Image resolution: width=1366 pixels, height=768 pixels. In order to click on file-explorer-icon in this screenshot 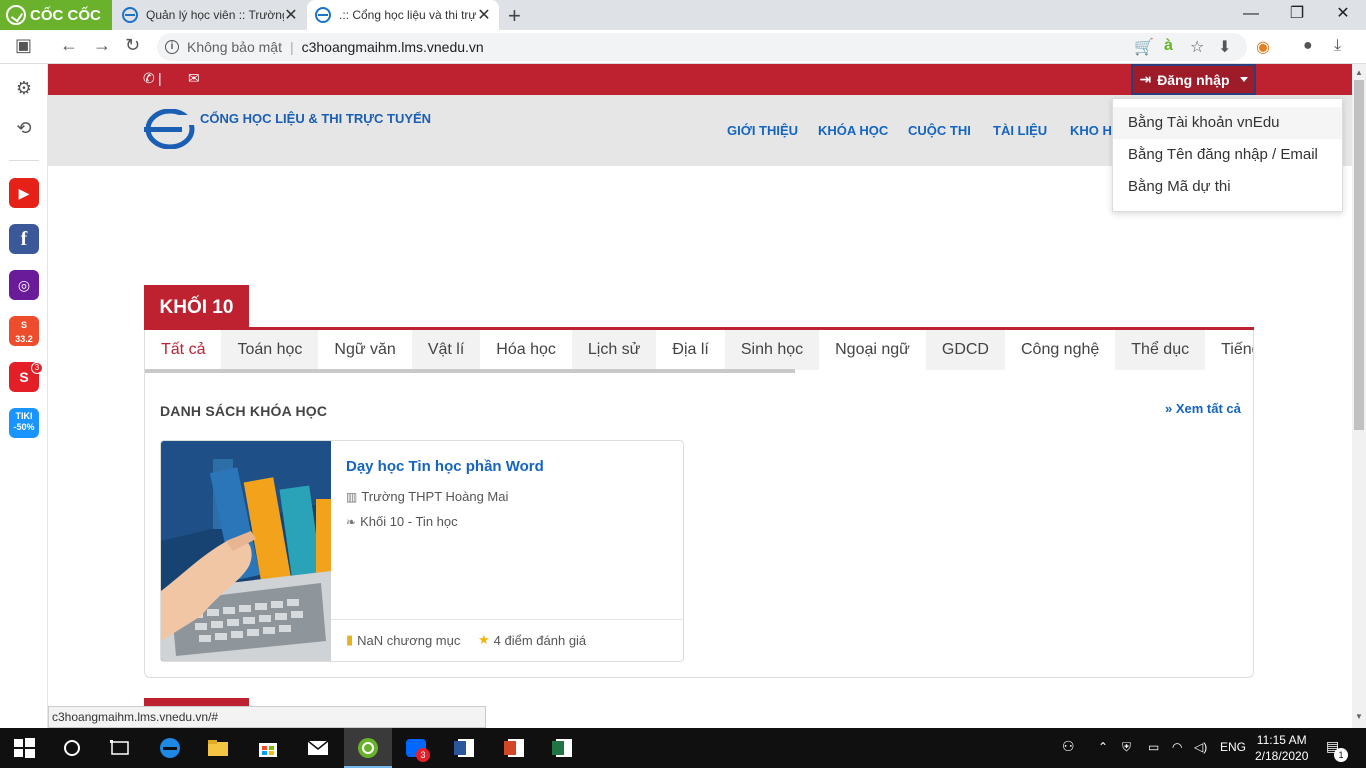, I will do `click(218, 748)`.